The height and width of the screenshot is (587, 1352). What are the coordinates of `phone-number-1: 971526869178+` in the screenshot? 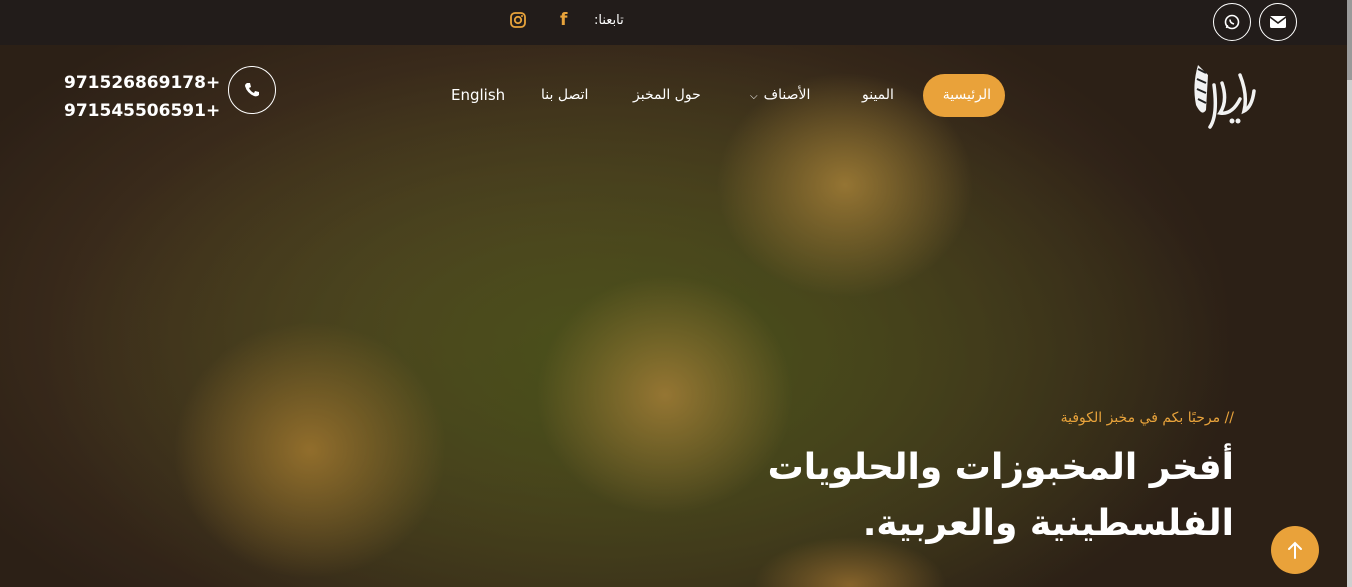 It's located at (142, 83).